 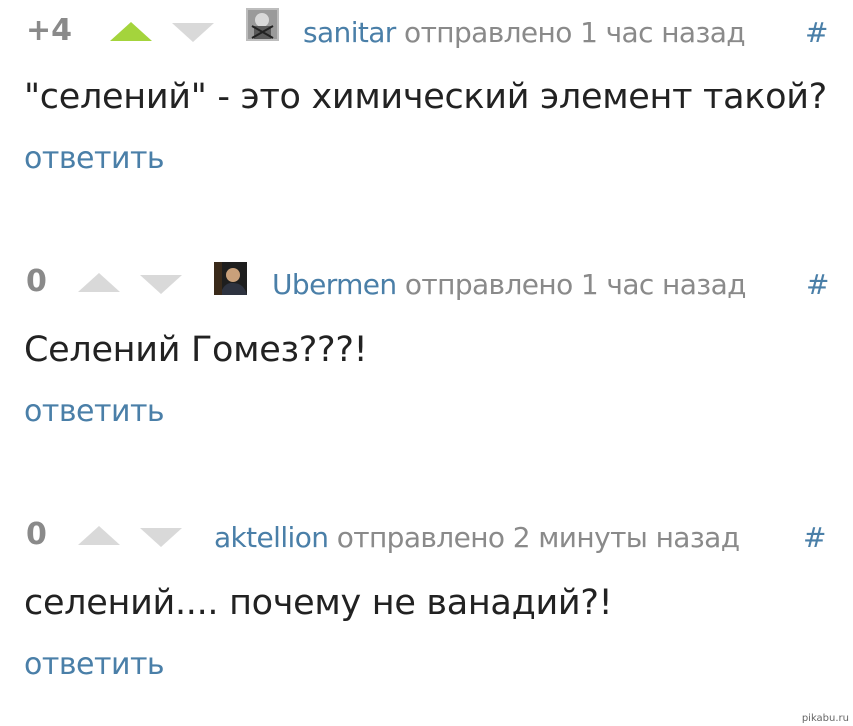 I want to click on comment-text: селений.... почему не ванадий?!, so click(x=318, y=603).